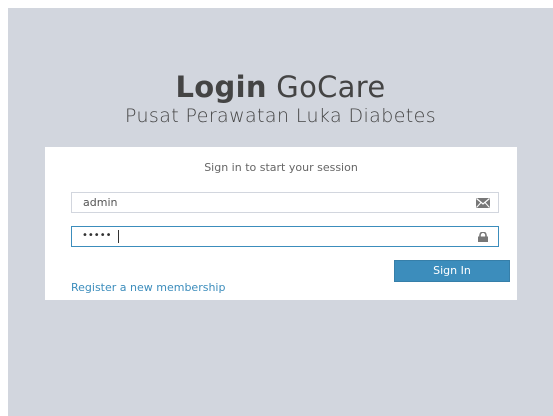 This screenshot has width=553, height=416. I want to click on text-caret, so click(118, 236).